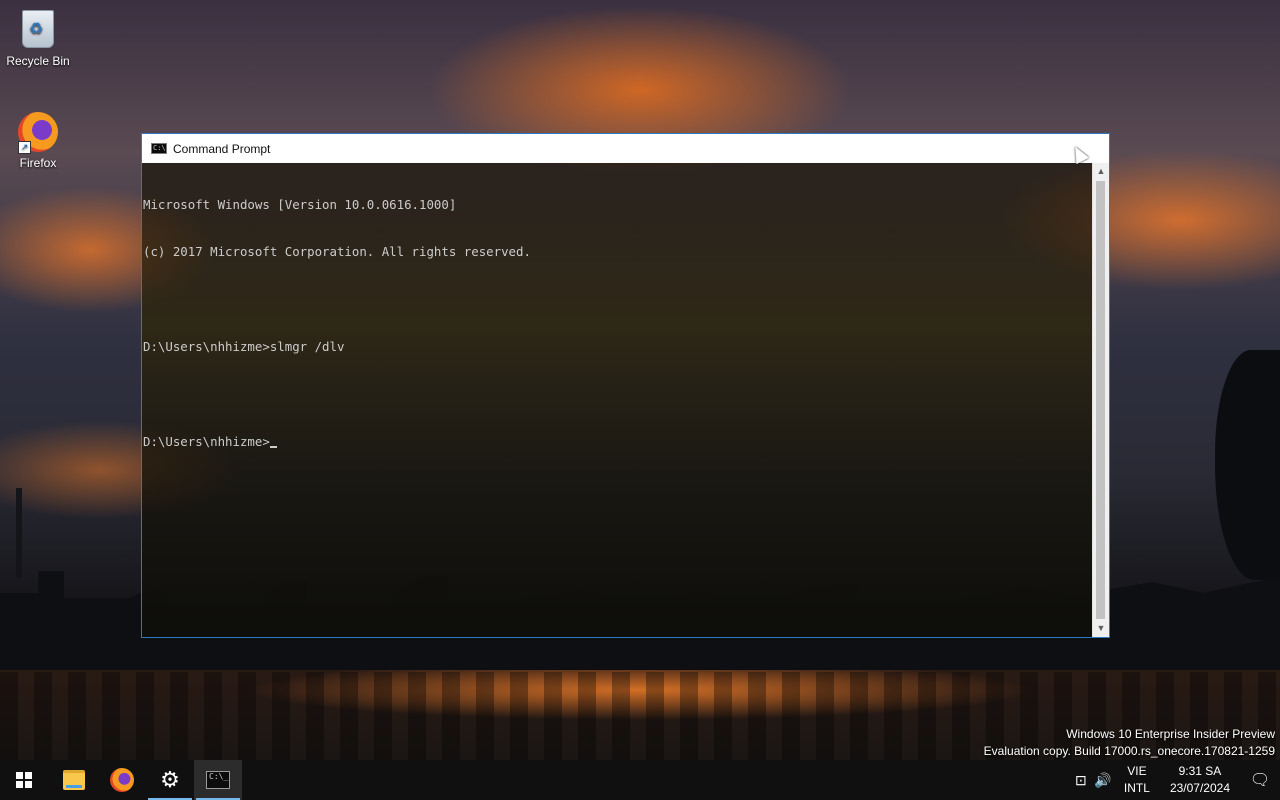 This screenshot has height=800, width=1280. I want to click on window-title: Command Prompt, so click(222, 148).